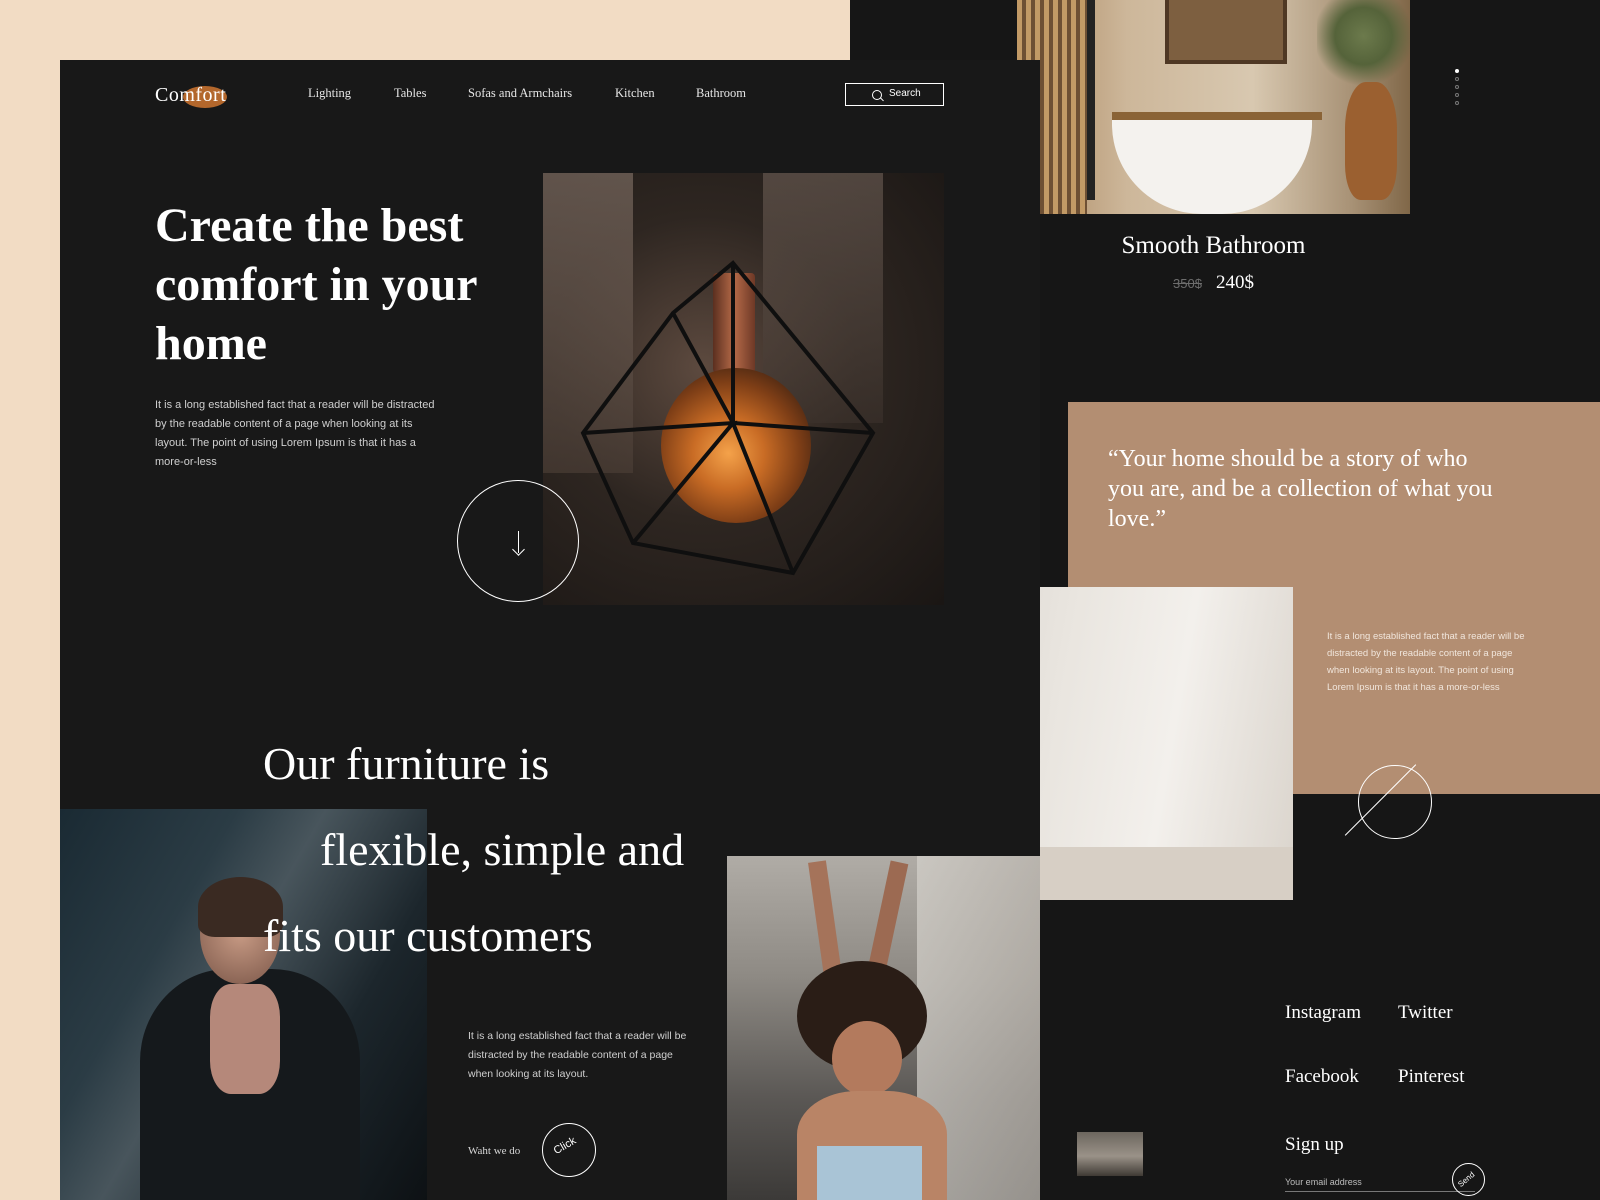 The width and height of the screenshot is (1600, 1200). Describe the element at coordinates (728, 418) in the screenshot. I see `wire-cage` at that location.